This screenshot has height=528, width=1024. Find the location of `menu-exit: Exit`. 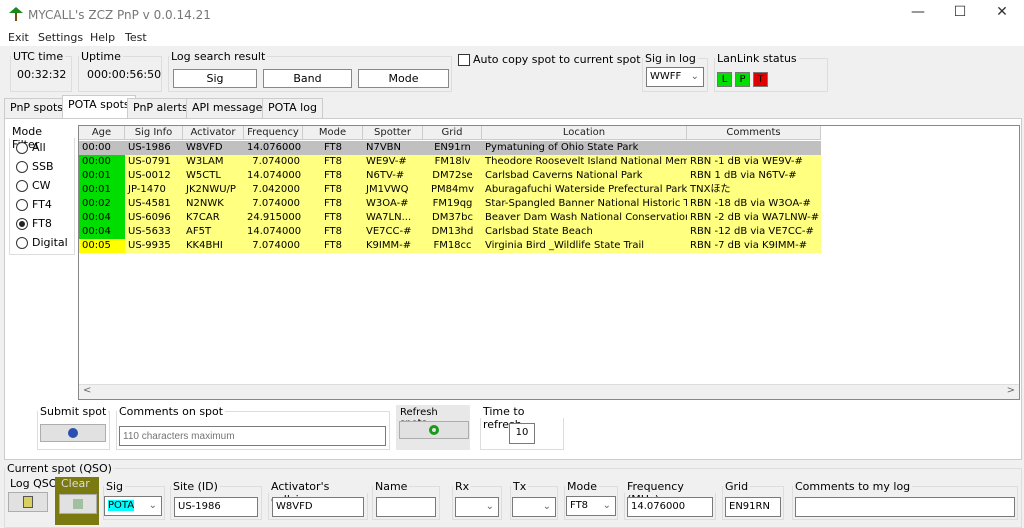

menu-exit: Exit is located at coordinates (18, 37).